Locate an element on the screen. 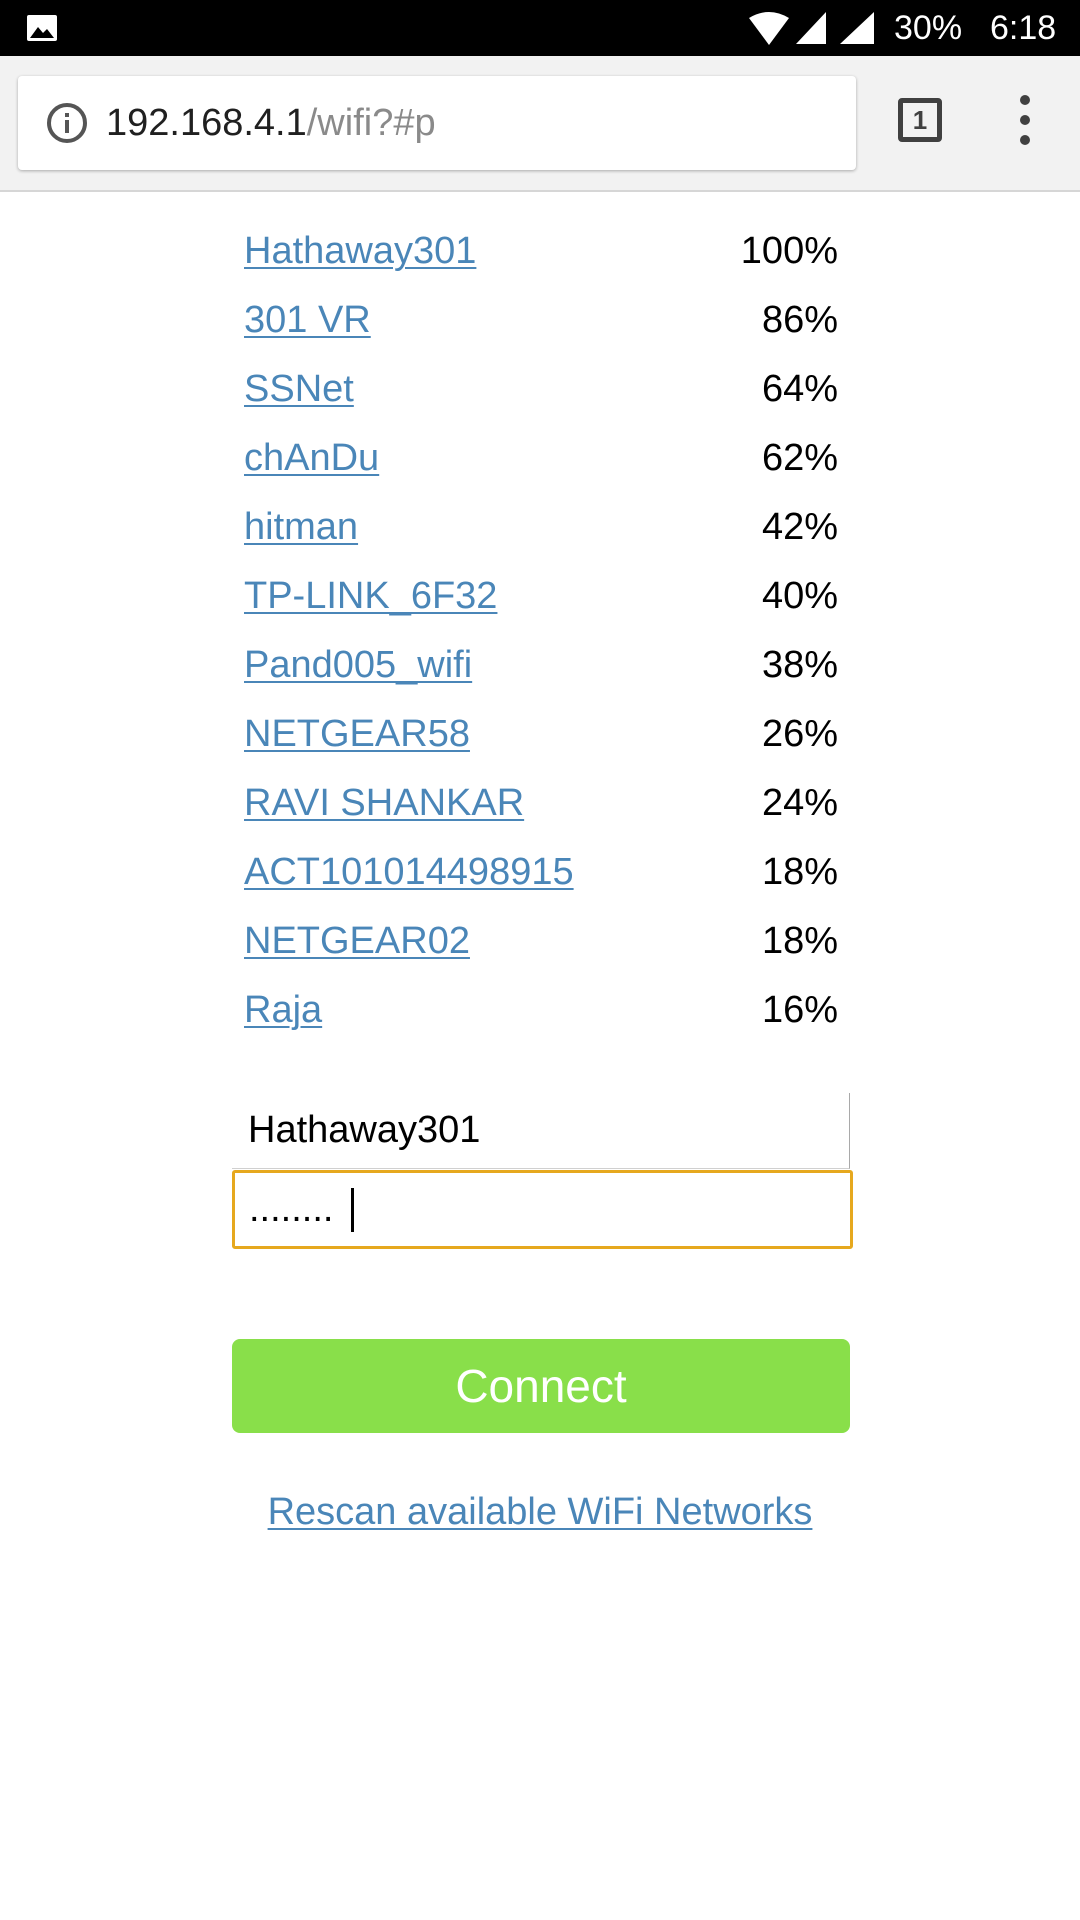 The height and width of the screenshot is (1920, 1080). ssid-input is located at coordinates (541, 1131).